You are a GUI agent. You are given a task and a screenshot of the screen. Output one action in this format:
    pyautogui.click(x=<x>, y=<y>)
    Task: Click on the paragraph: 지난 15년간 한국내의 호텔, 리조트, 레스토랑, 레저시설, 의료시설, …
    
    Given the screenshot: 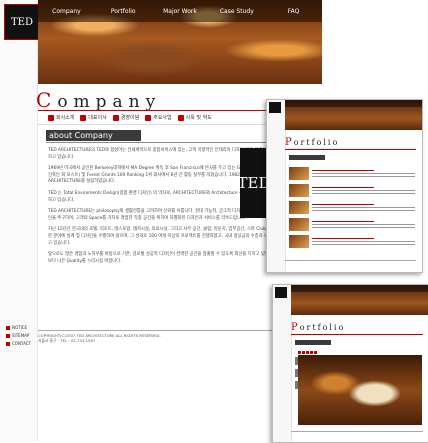 What is the action you would take?
    pyautogui.click(x=172, y=236)
    